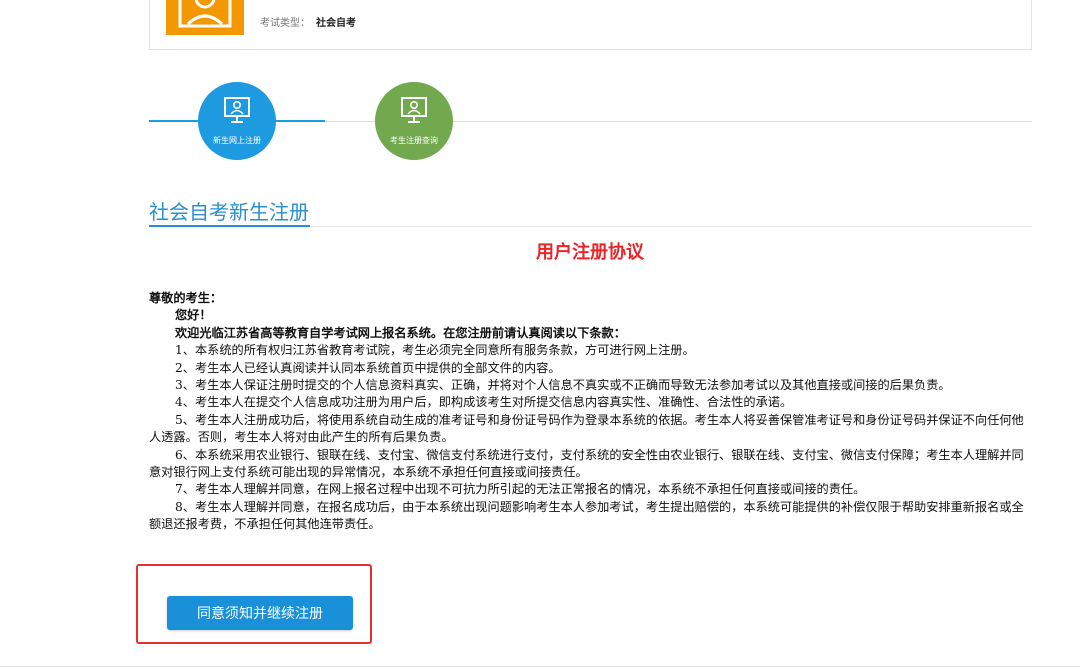 The image size is (1080, 670). Describe the element at coordinates (260, 613) in the screenshot. I see `agree-continue-button: 同意须知并继续注册` at that location.